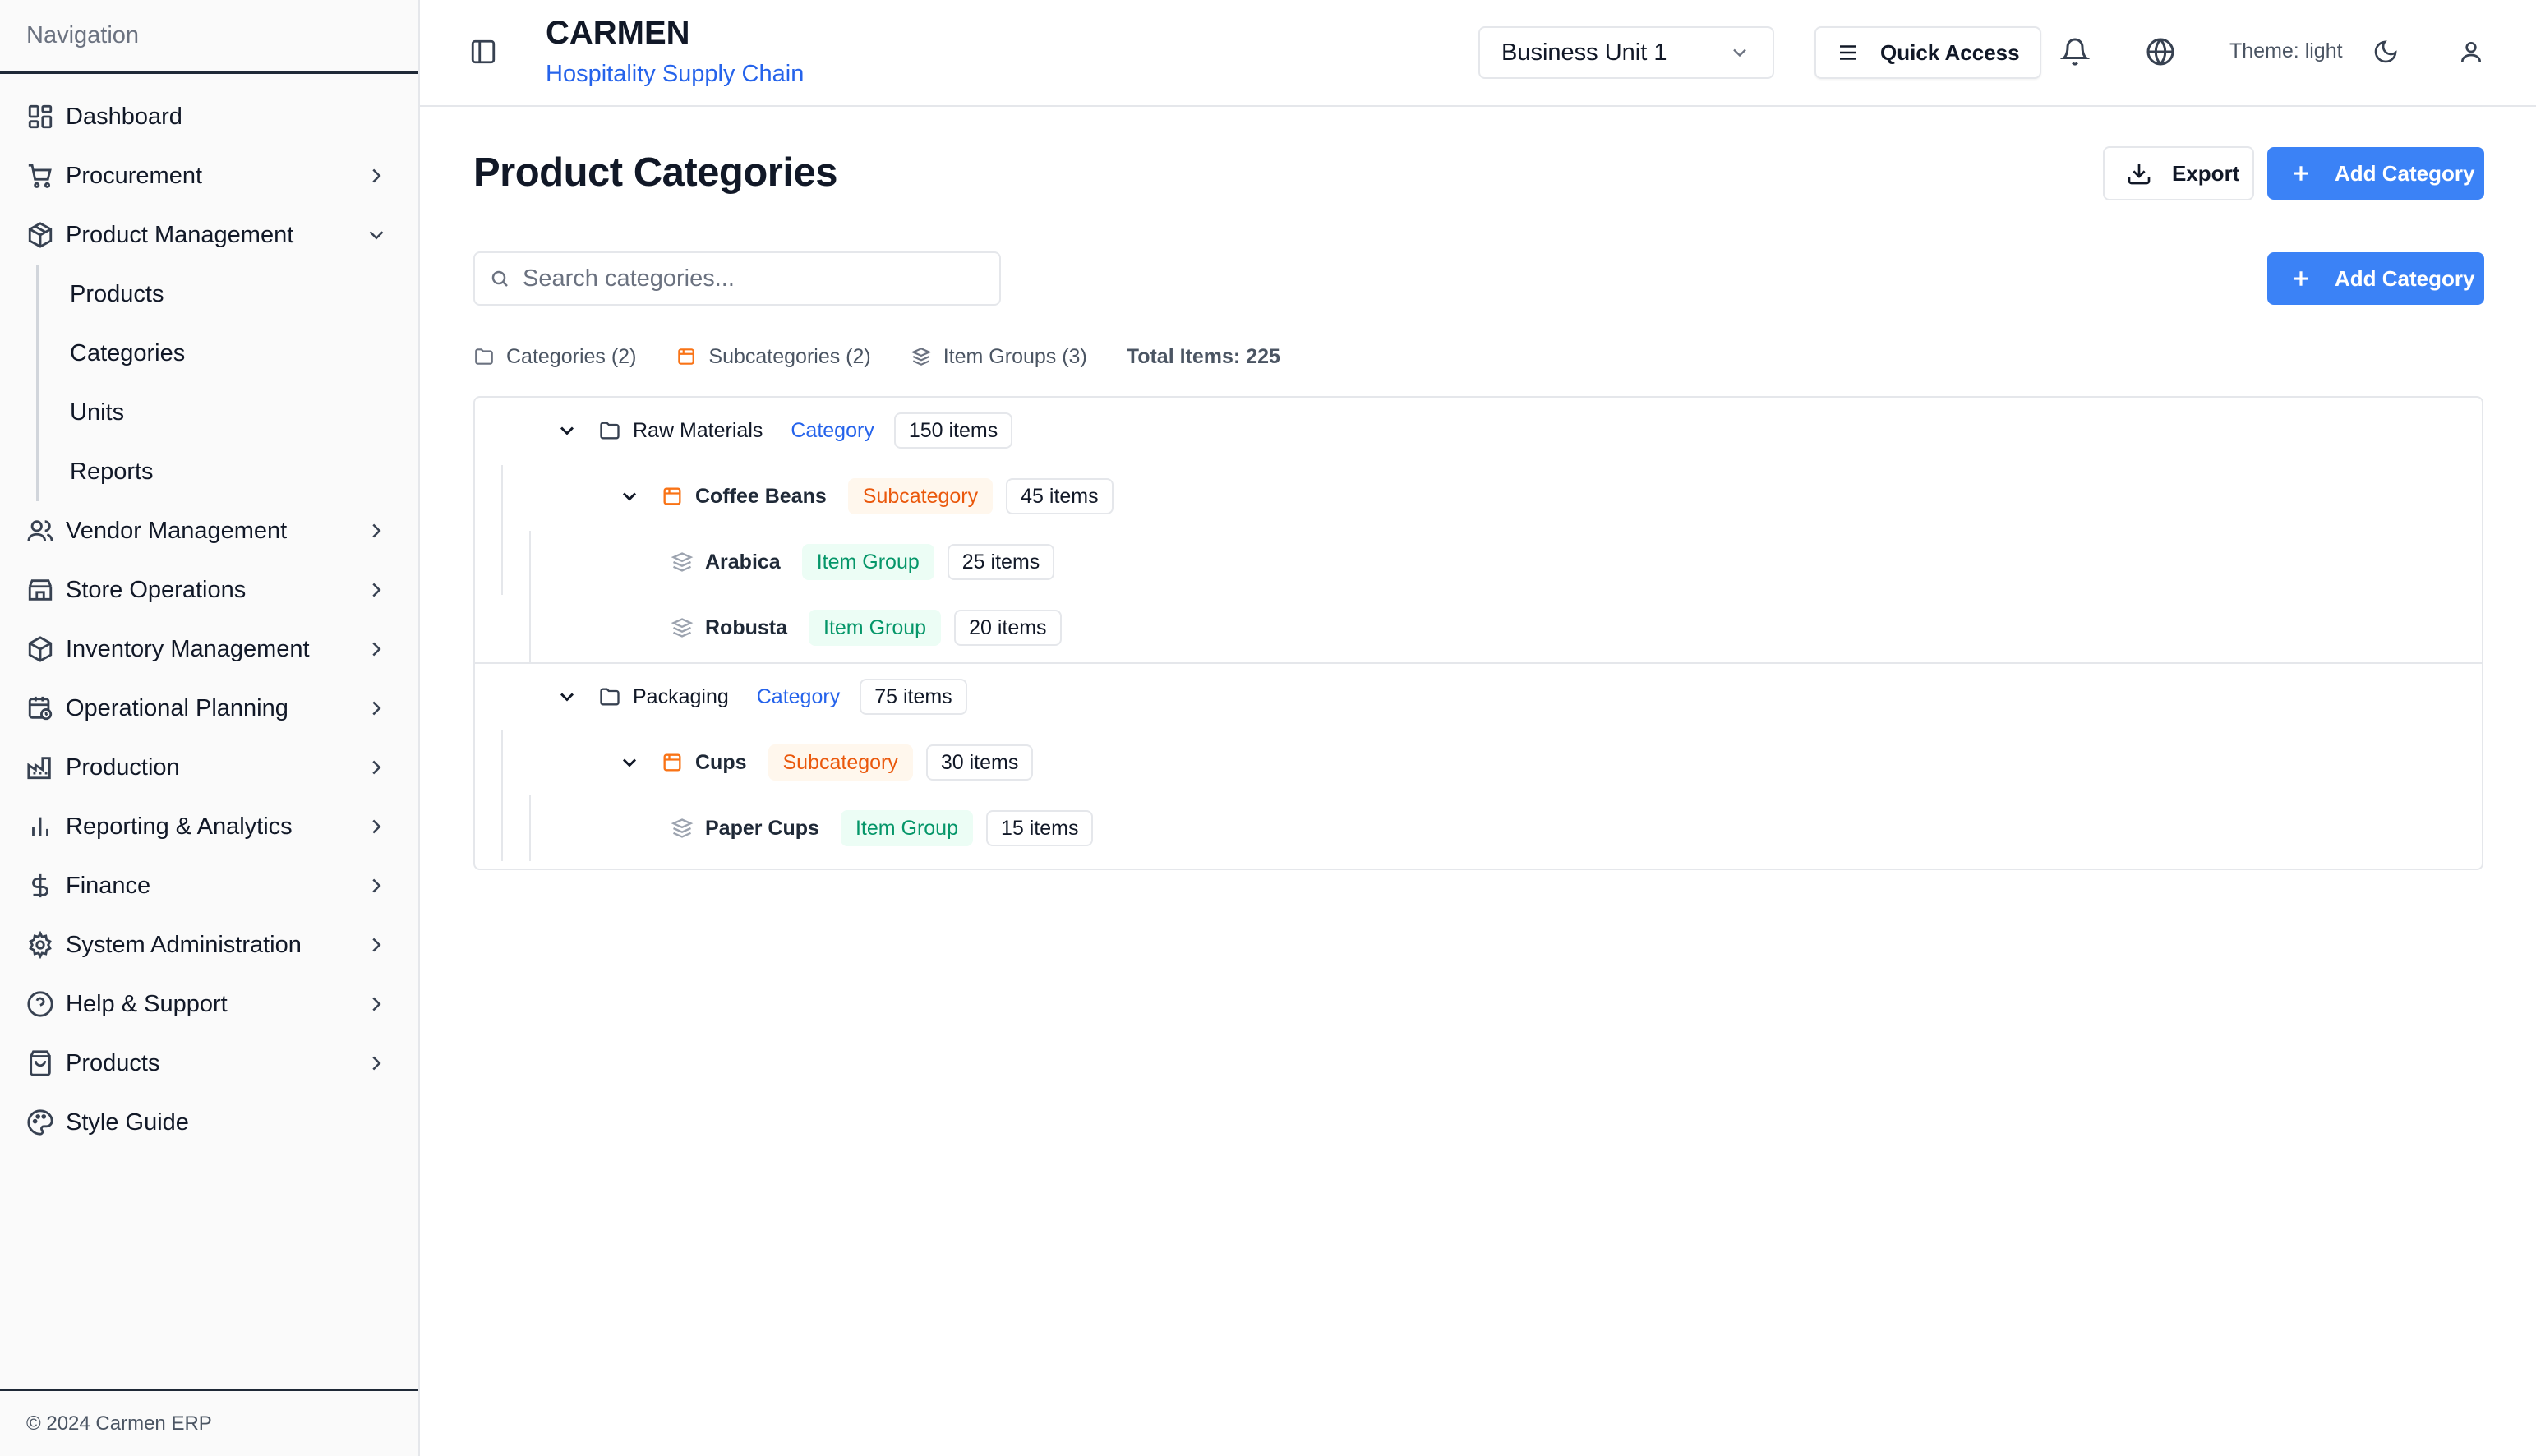 Image resolution: width=2536 pixels, height=1456 pixels. I want to click on sidebar-item-operational-planning: Operational Planning, so click(209, 708).